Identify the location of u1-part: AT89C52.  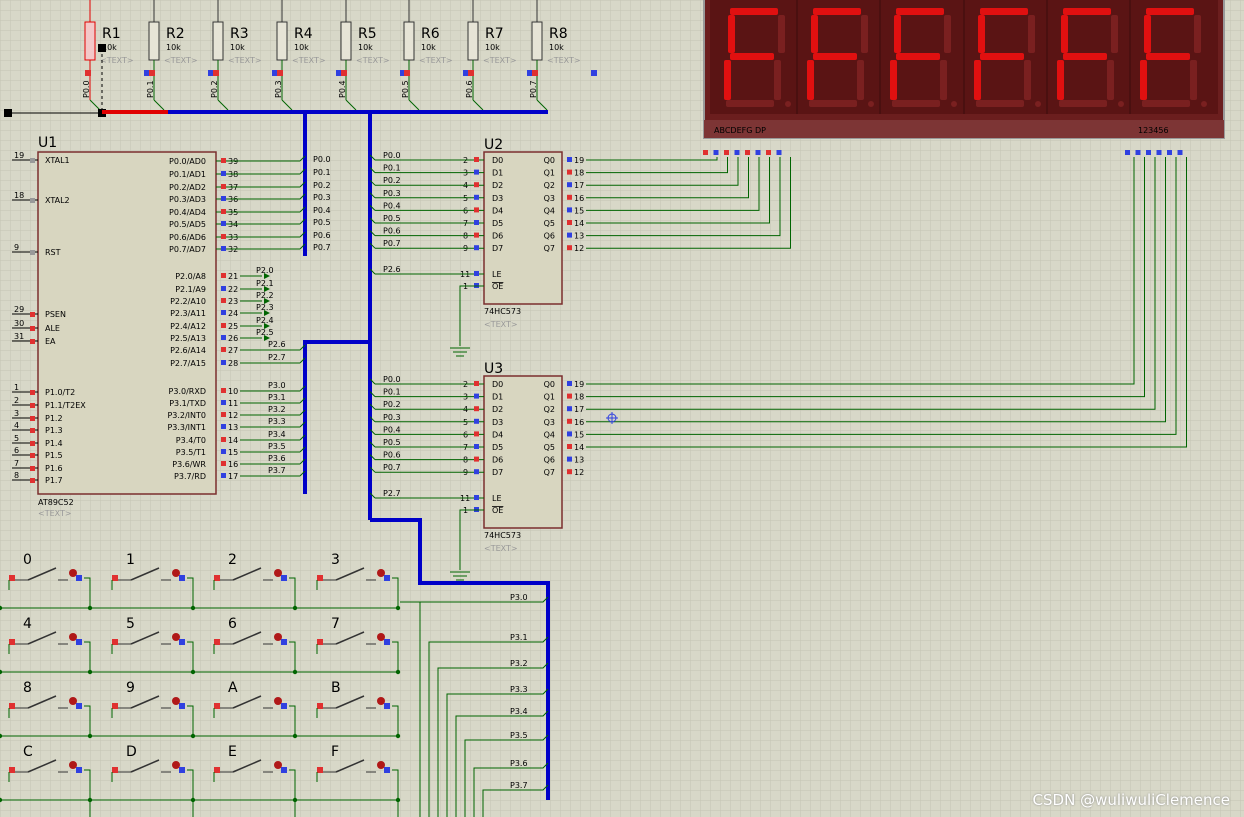
(56, 502).